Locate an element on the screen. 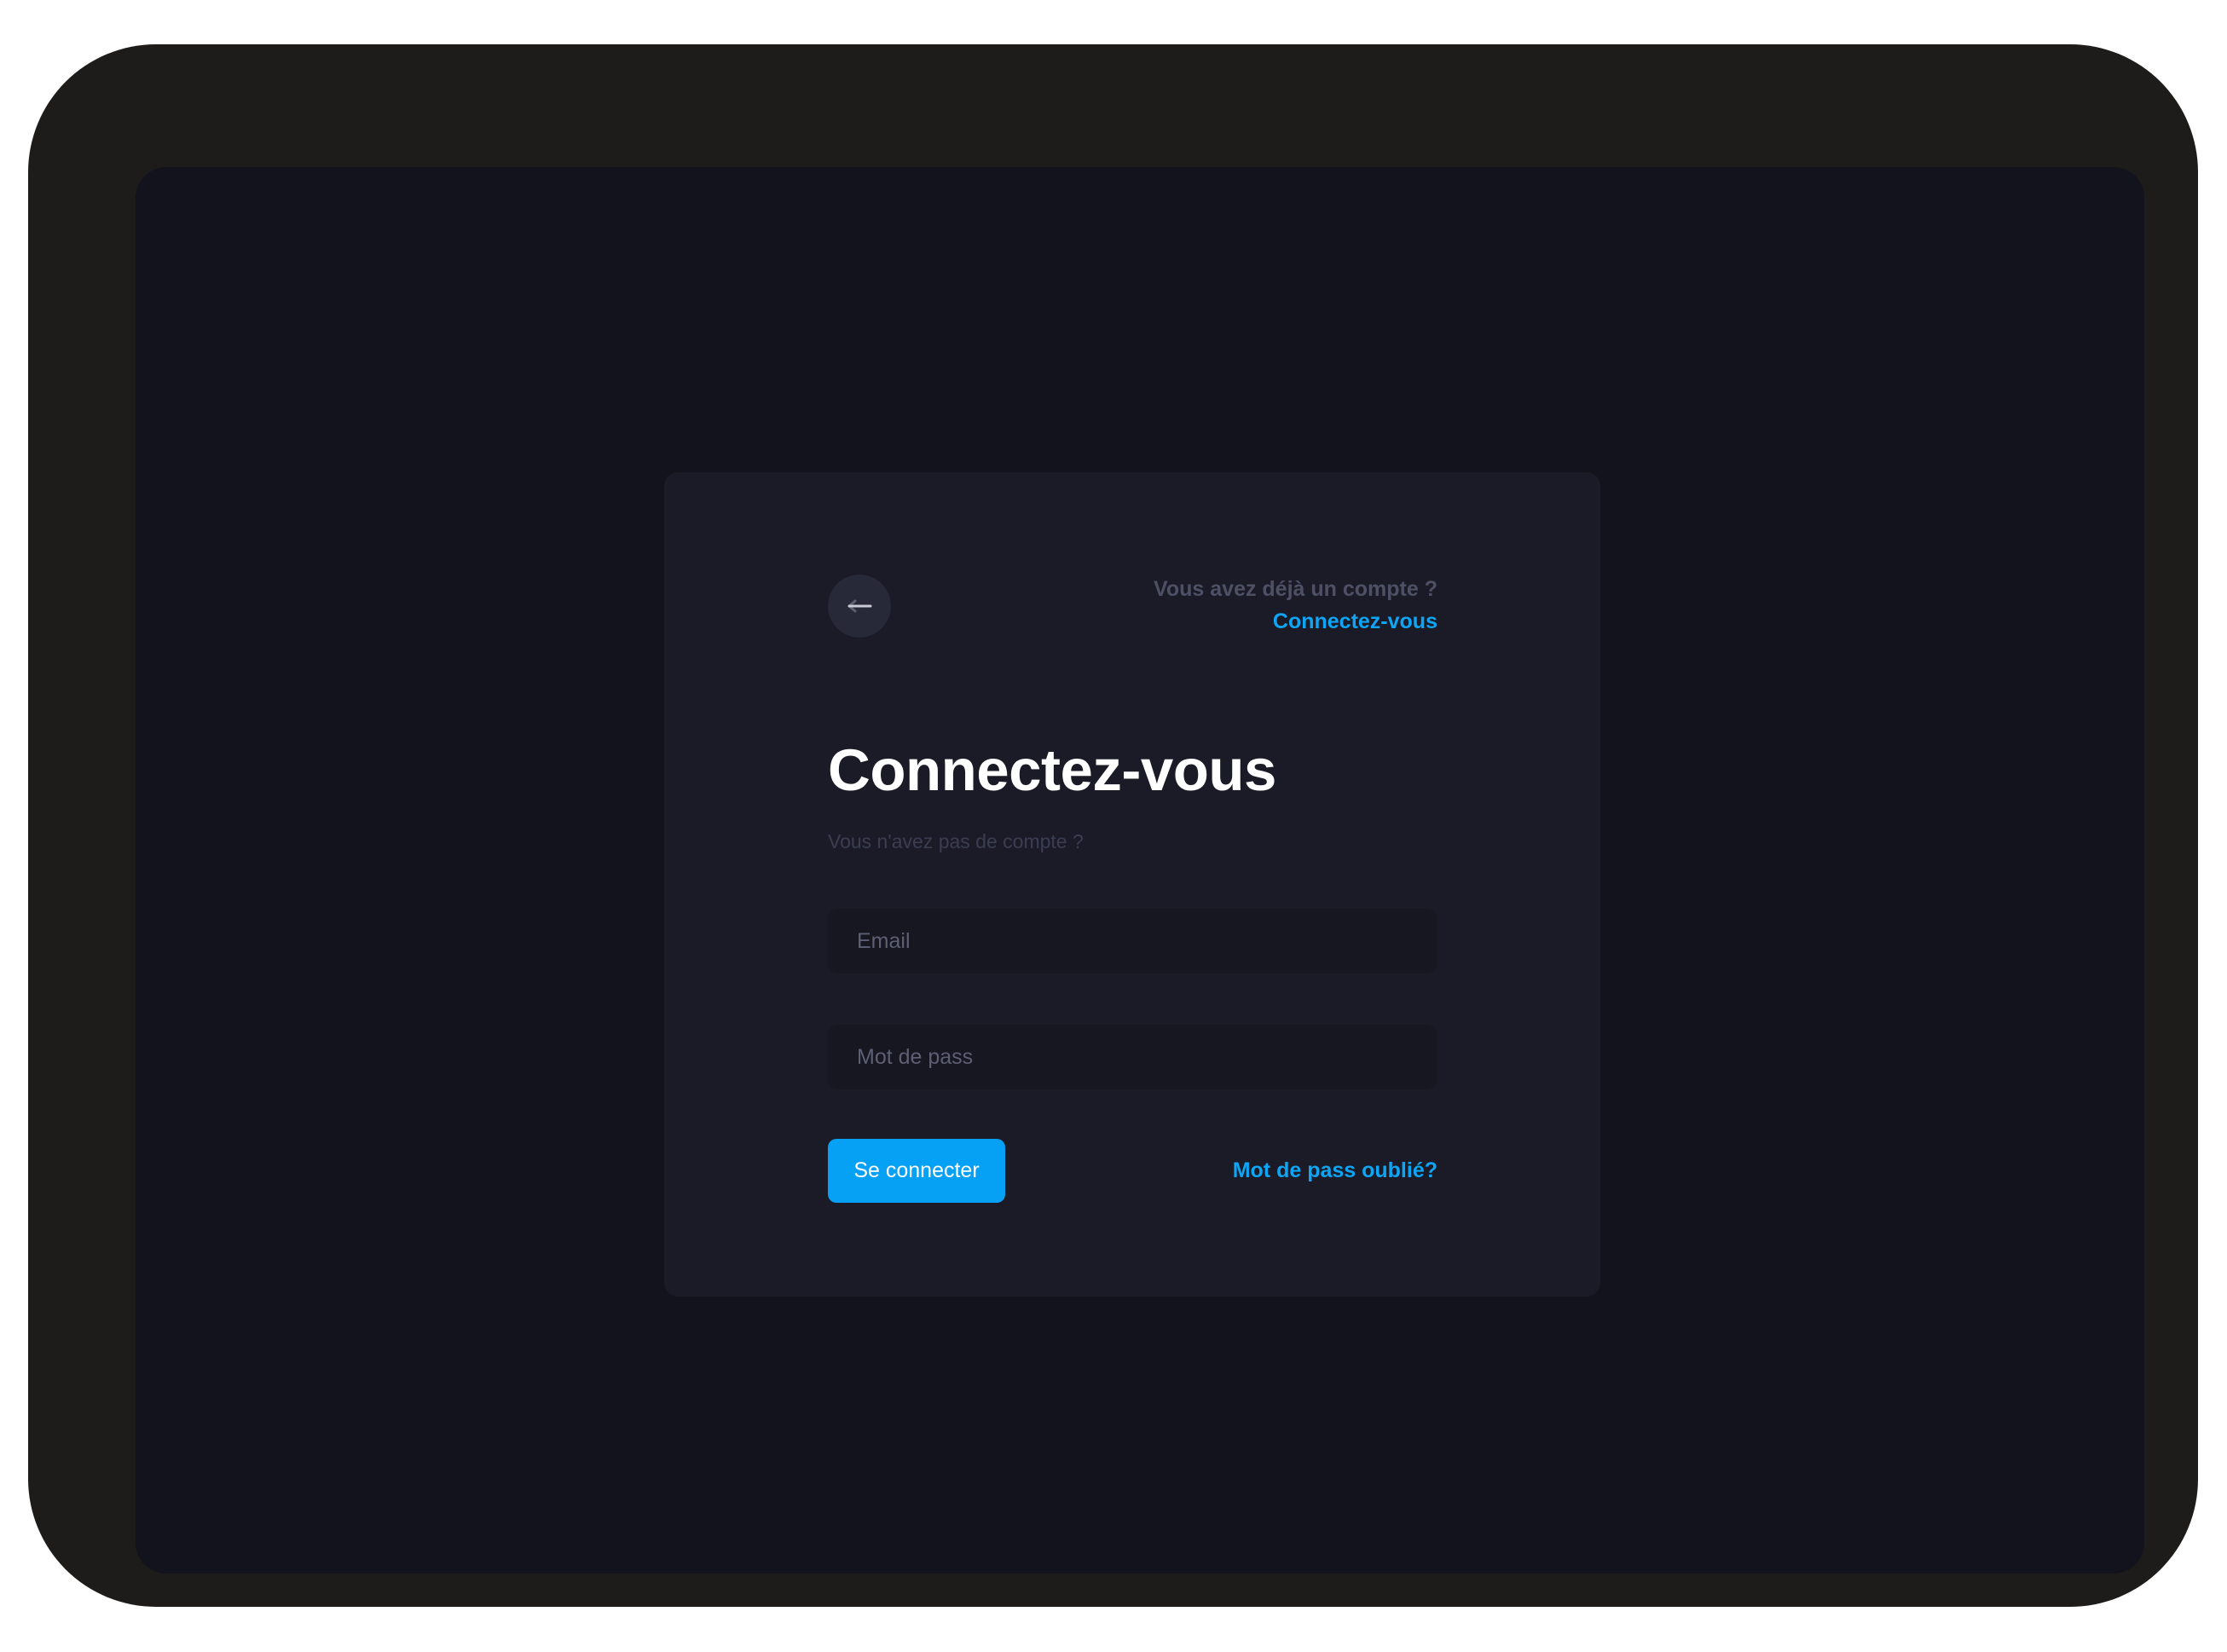 The image size is (2227, 1652). account-question-text: Vous avez déjà un compte ? is located at coordinates (1295, 589).